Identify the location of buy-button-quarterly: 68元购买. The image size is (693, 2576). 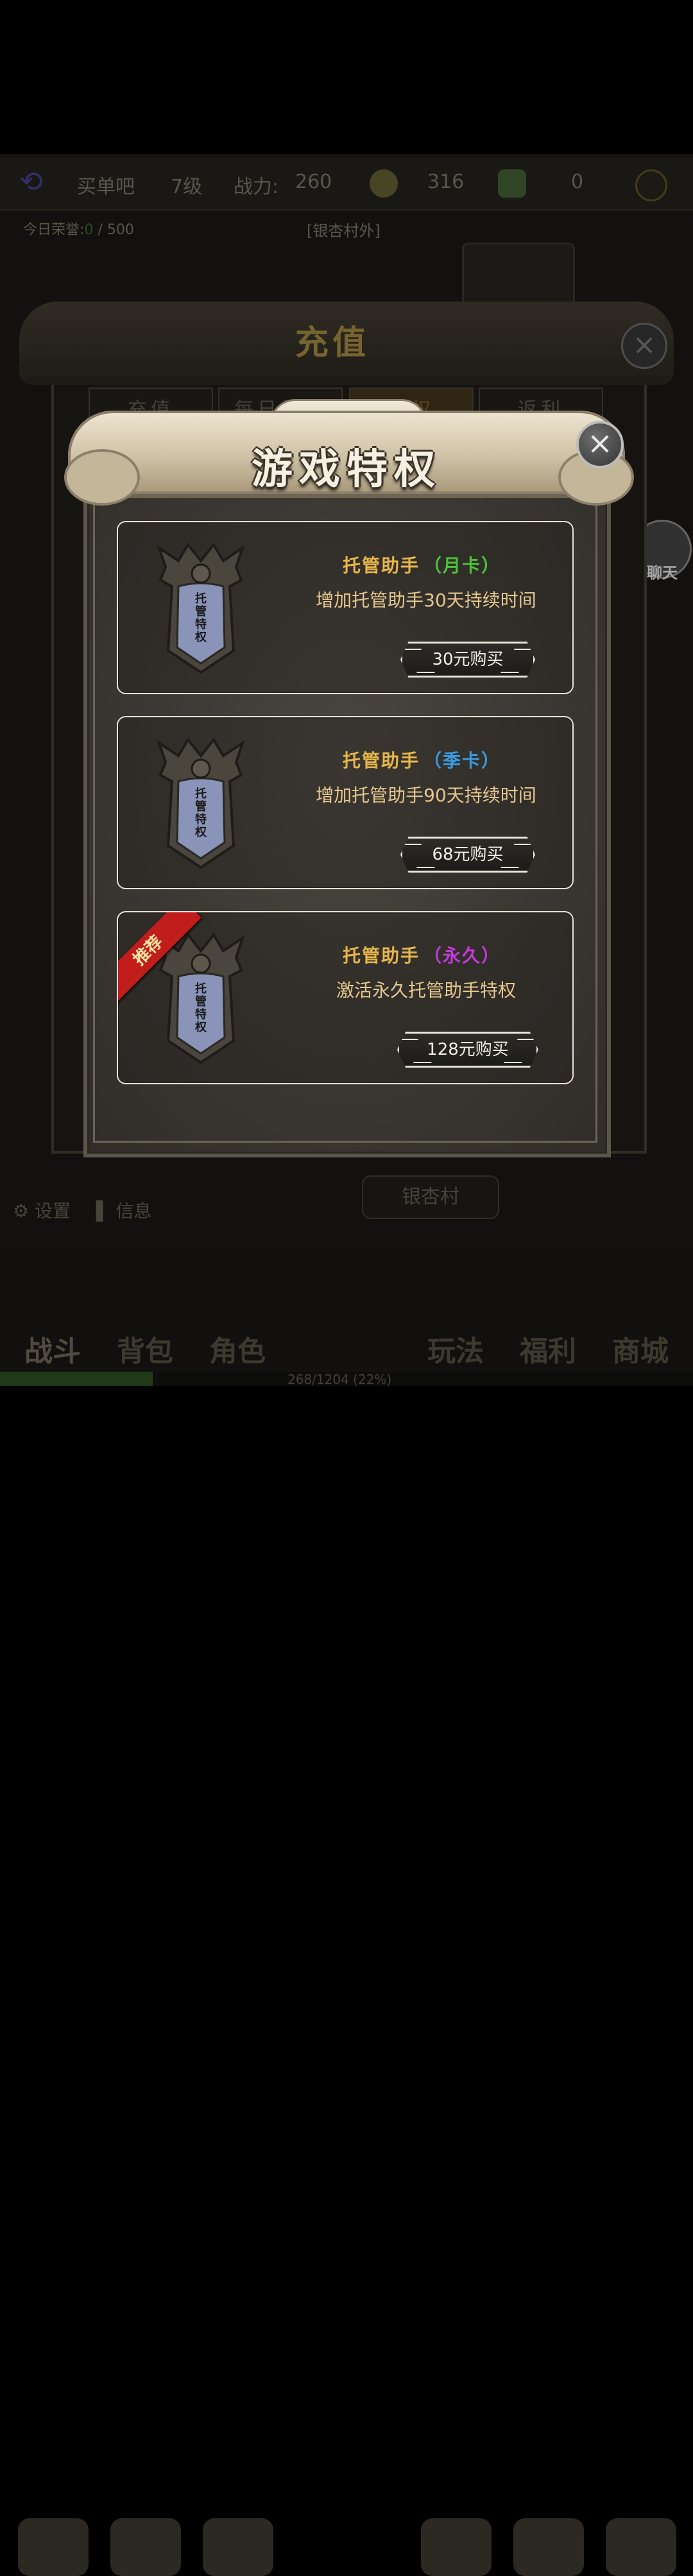
(467, 855).